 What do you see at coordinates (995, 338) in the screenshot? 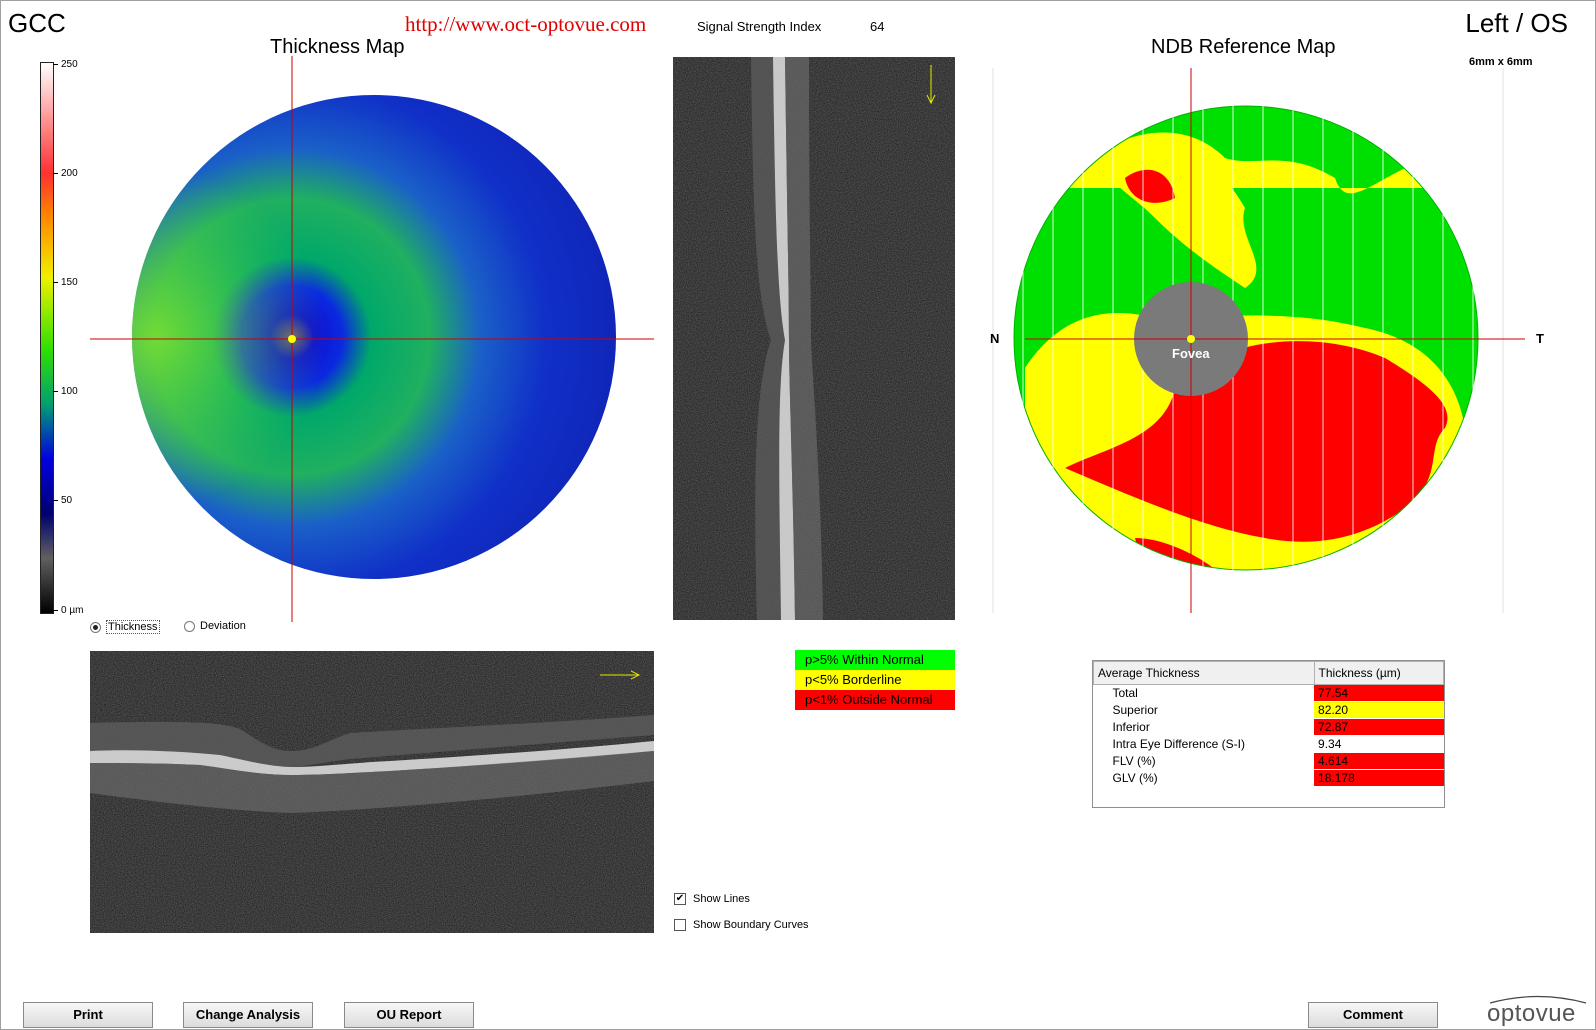
I see `nasal-marker: N` at bounding box center [995, 338].